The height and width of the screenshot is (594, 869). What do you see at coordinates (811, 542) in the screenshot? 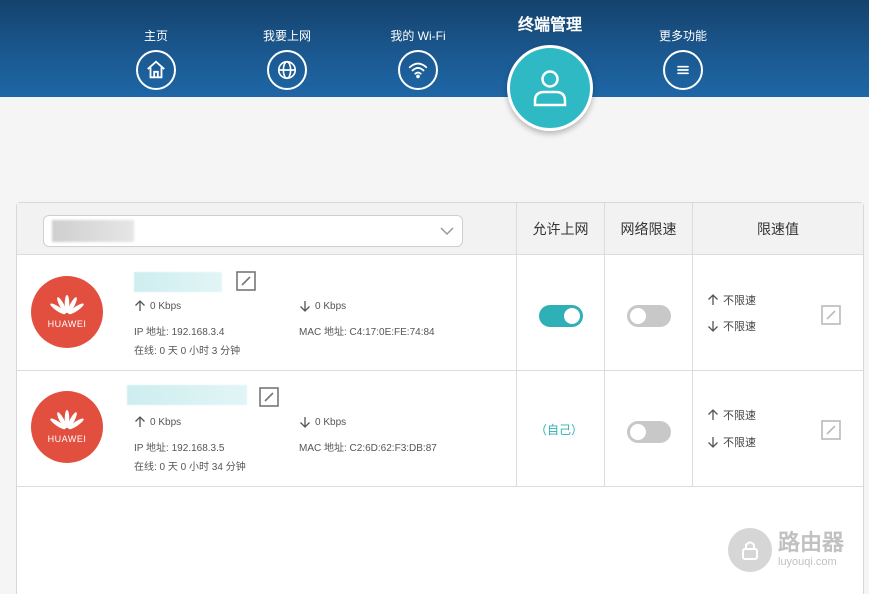
I see `watermark-title: 路由器` at bounding box center [811, 542].